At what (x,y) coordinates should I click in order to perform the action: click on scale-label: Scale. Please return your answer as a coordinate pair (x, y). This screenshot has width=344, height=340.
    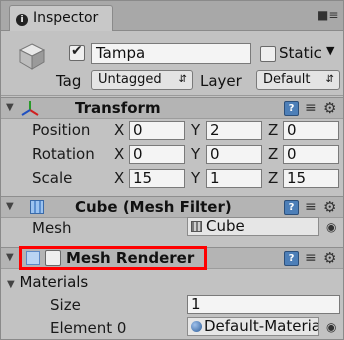
    Looking at the image, I should click on (52, 178).